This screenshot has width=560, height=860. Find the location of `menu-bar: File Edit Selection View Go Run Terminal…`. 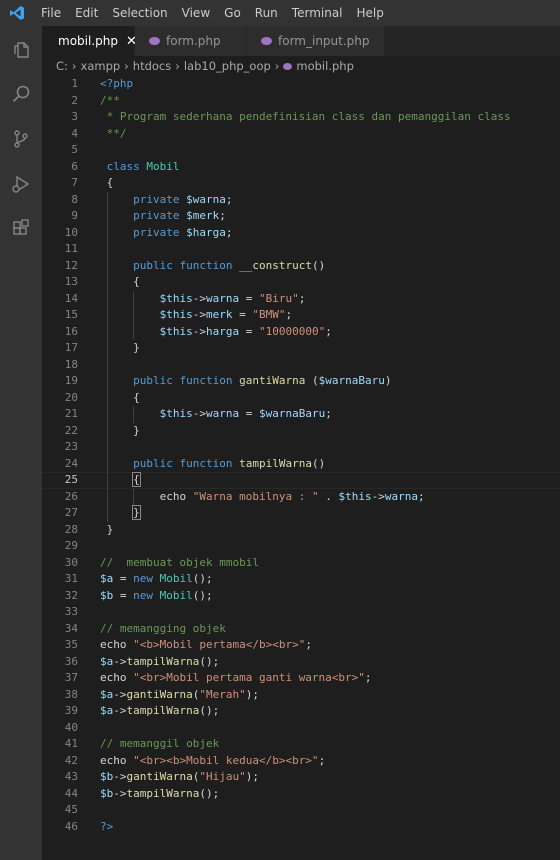

menu-bar: File Edit Selection View Go Run Terminal… is located at coordinates (212, 13).